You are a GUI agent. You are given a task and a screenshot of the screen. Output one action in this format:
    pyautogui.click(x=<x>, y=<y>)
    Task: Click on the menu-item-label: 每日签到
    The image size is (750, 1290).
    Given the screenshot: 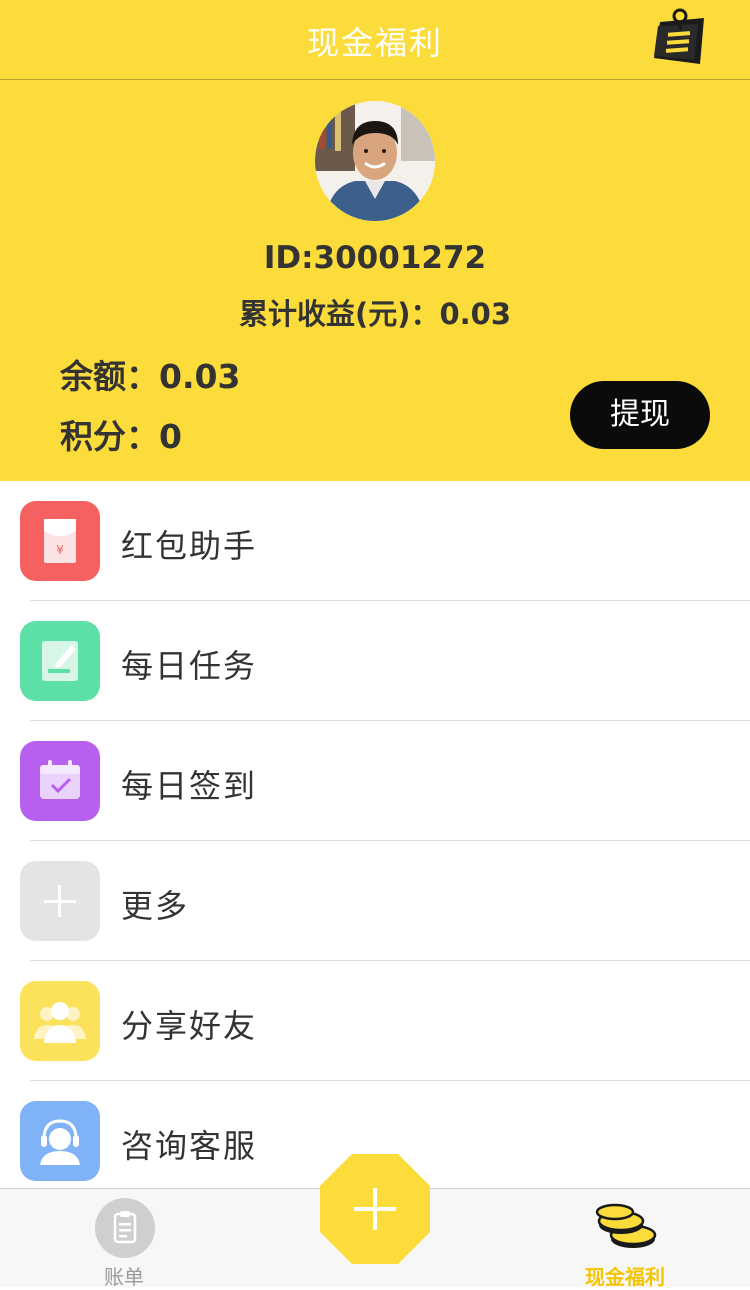 What is the action you would take?
    pyautogui.click(x=189, y=786)
    